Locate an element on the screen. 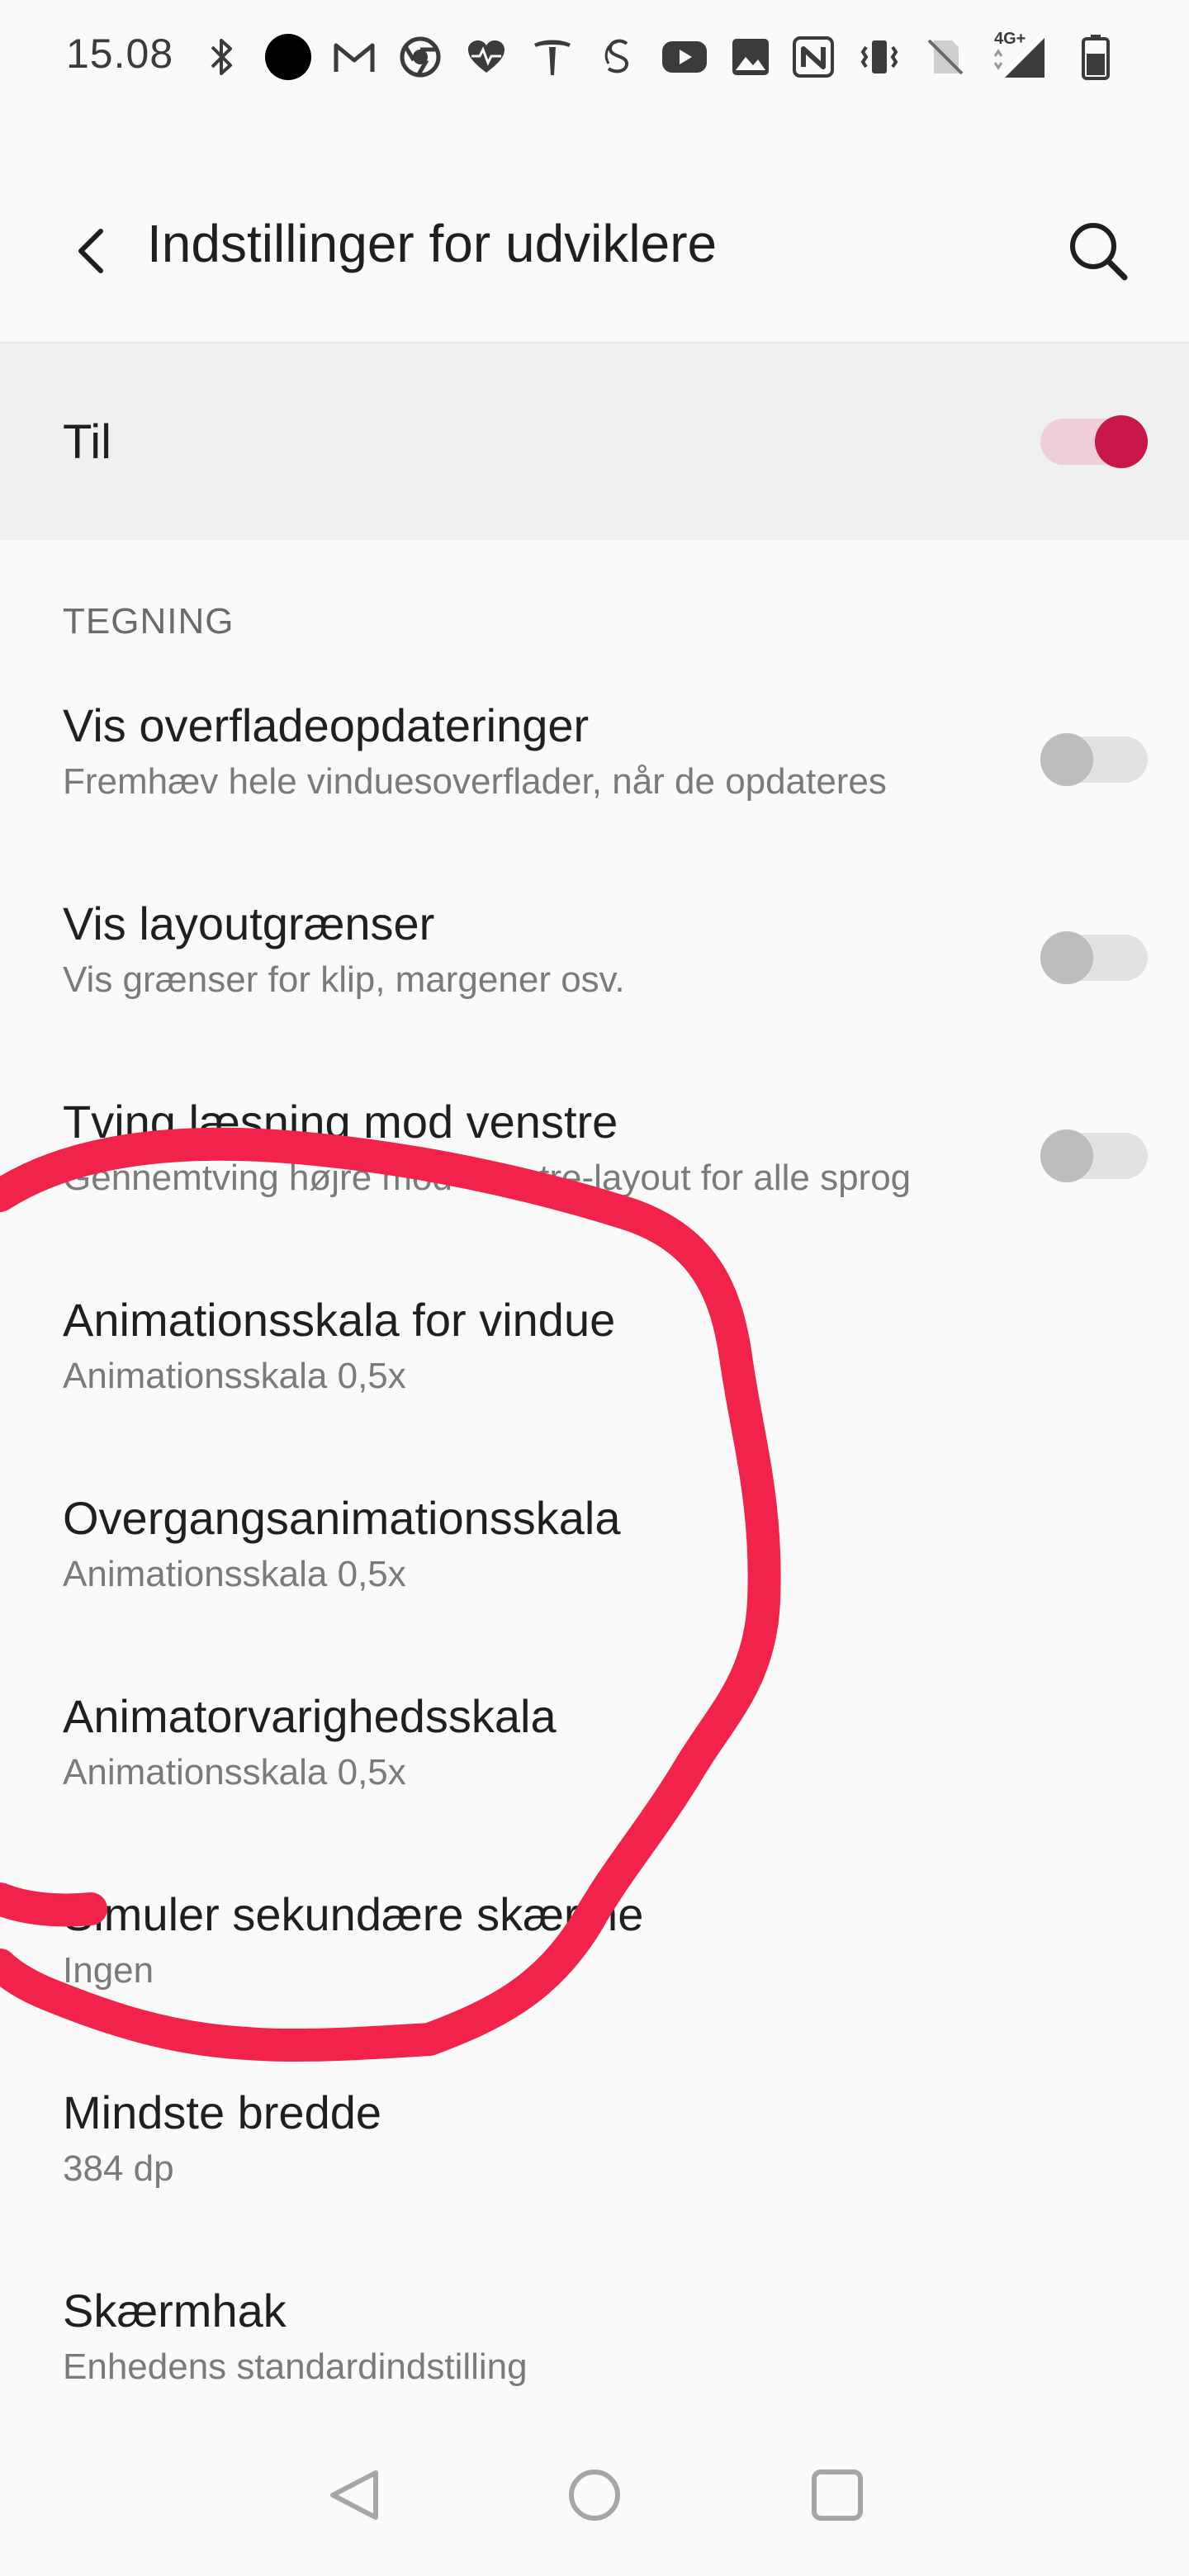 This screenshot has width=1189, height=2576. back-button is located at coordinates (91, 251).